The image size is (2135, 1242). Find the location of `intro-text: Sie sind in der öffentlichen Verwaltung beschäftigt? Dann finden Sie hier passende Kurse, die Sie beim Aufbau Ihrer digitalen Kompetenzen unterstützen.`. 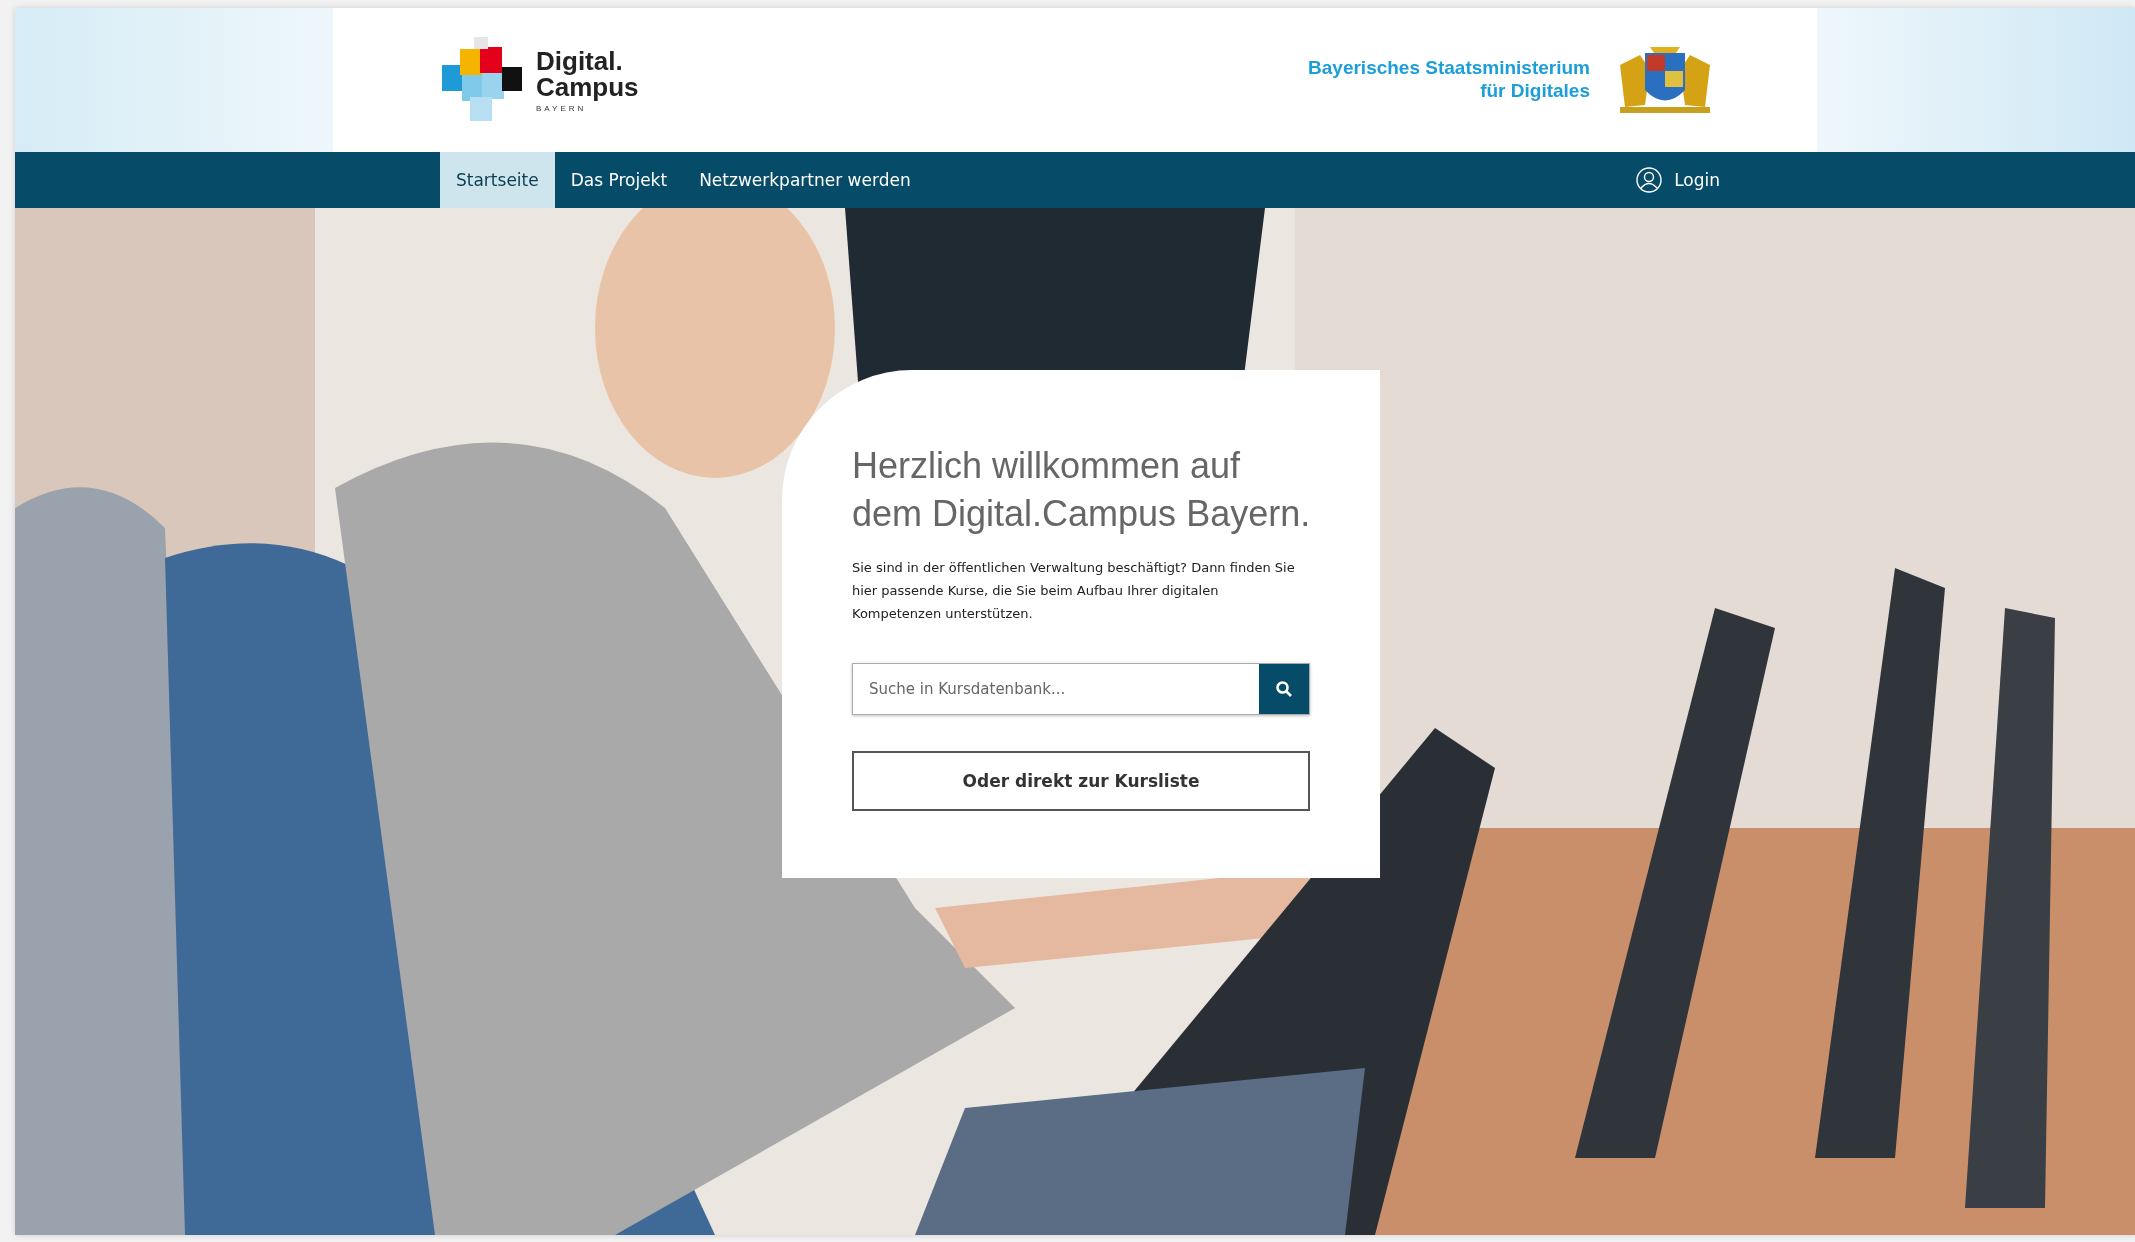

intro-text: Sie sind in der öffentlichen Verwaltung beschäftigt? Dann finden Sie hier passende Kurse, die Sie beim Aufbau Ihrer digitalen Kompetenzen unterstützen. is located at coordinates (1074, 591).